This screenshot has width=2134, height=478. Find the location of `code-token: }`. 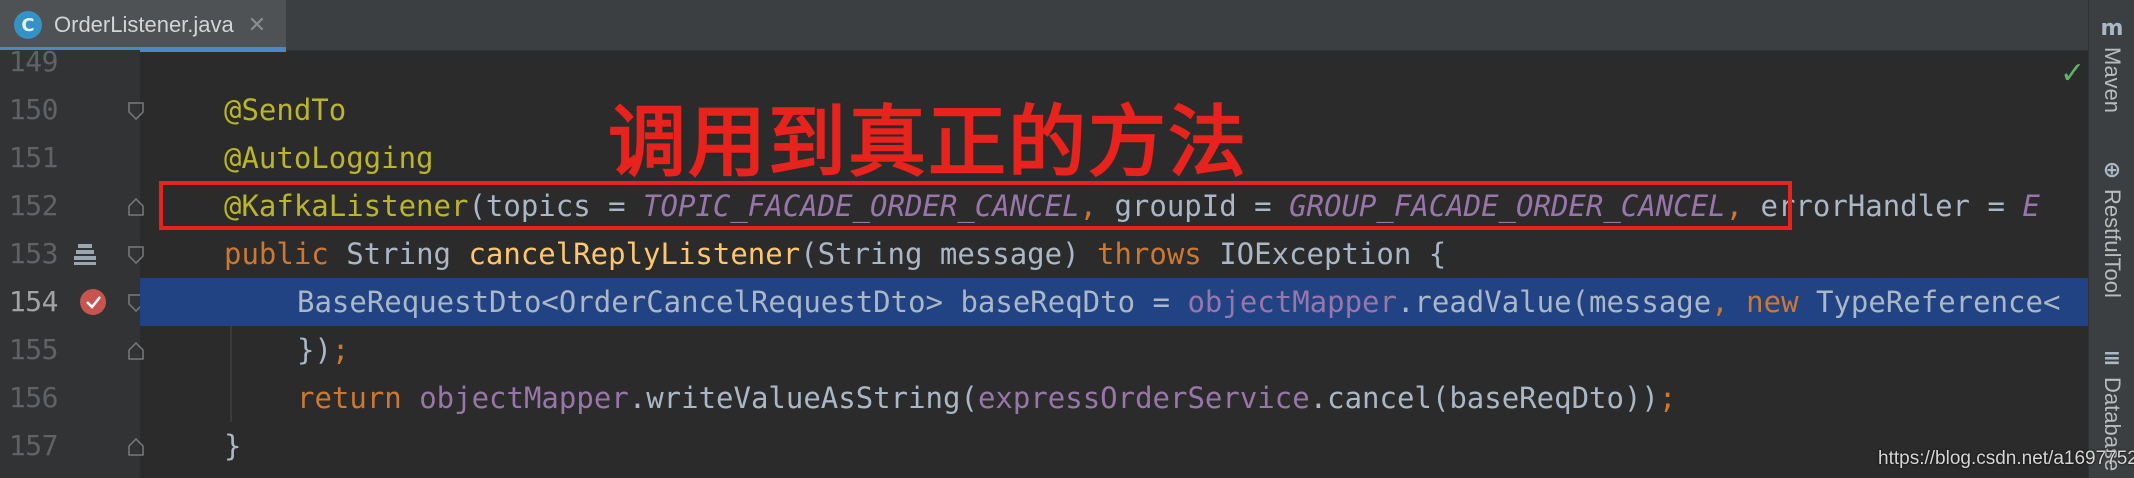

code-token: } is located at coordinates (233, 446).